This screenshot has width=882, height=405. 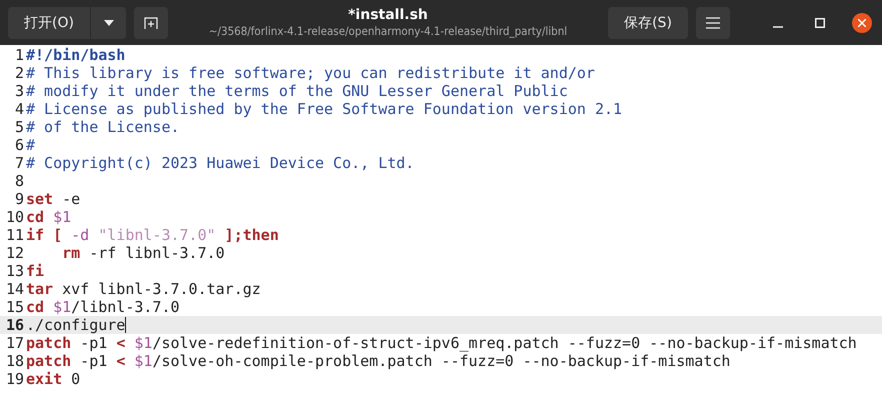 I want to click on save-button: 保存(S), so click(x=648, y=22).